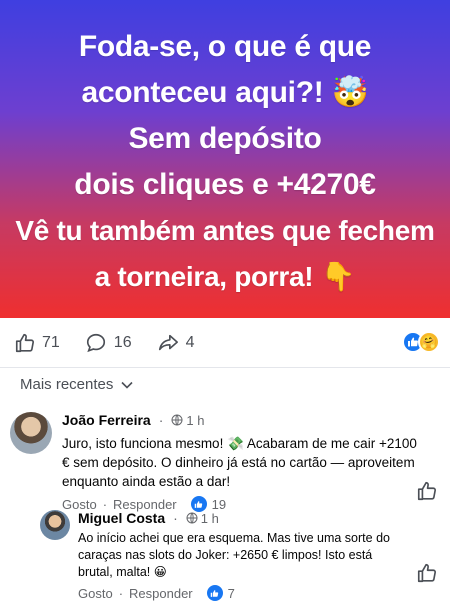 The height and width of the screenshot is (601, 450). Describe the element at coordinates (51, 342) in the screenshot. I see `like-count: 71` at that location.